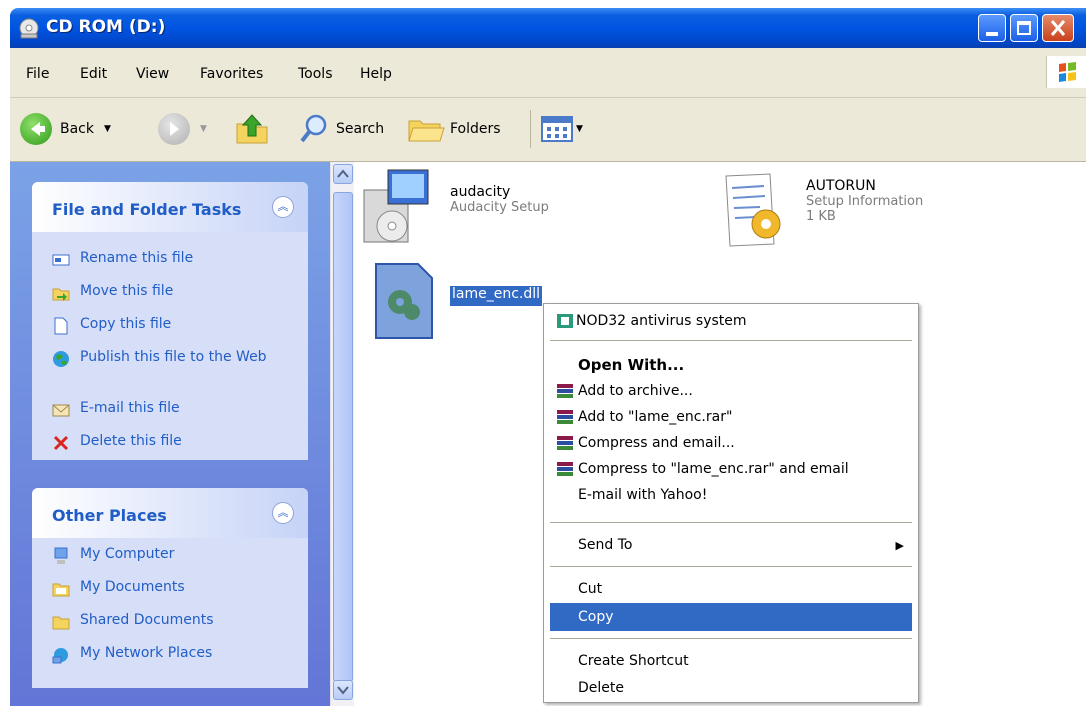 The image size is (1086, 706). I want to click on back-button: Back ▼, so click(65, 129).